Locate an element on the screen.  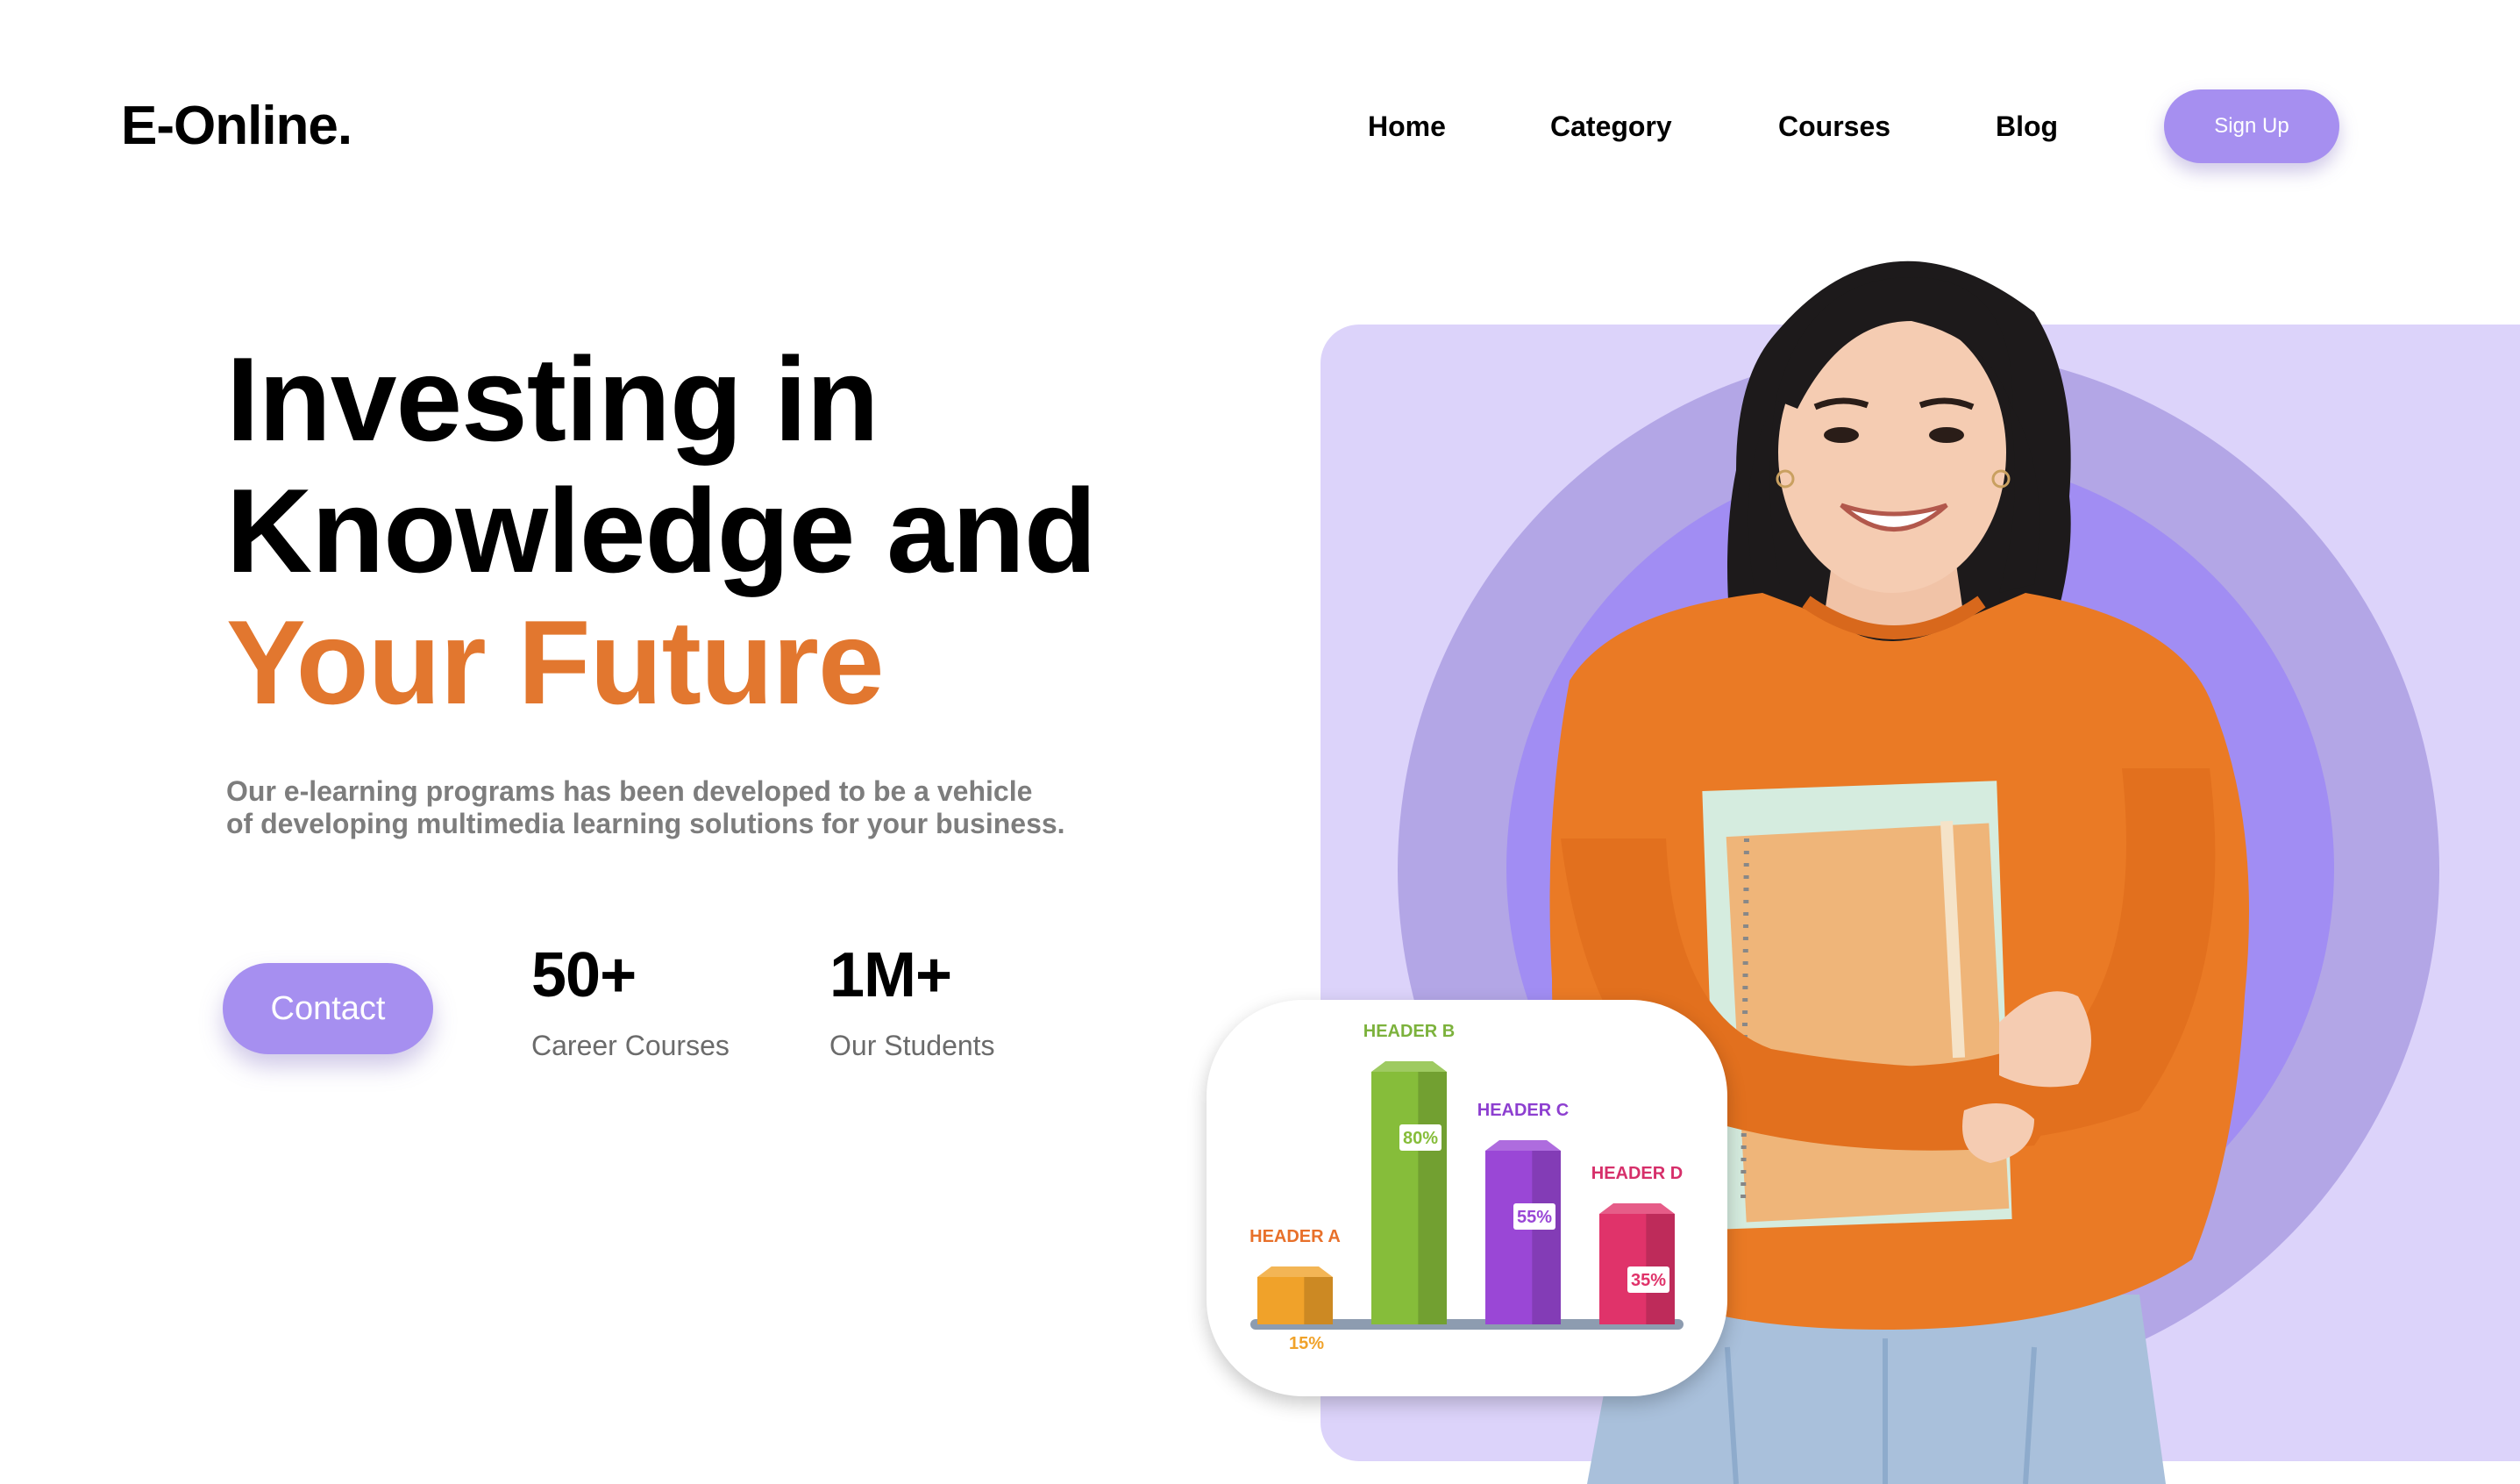
chart-data-label: 55% is located at coordinates (1534, 1217).